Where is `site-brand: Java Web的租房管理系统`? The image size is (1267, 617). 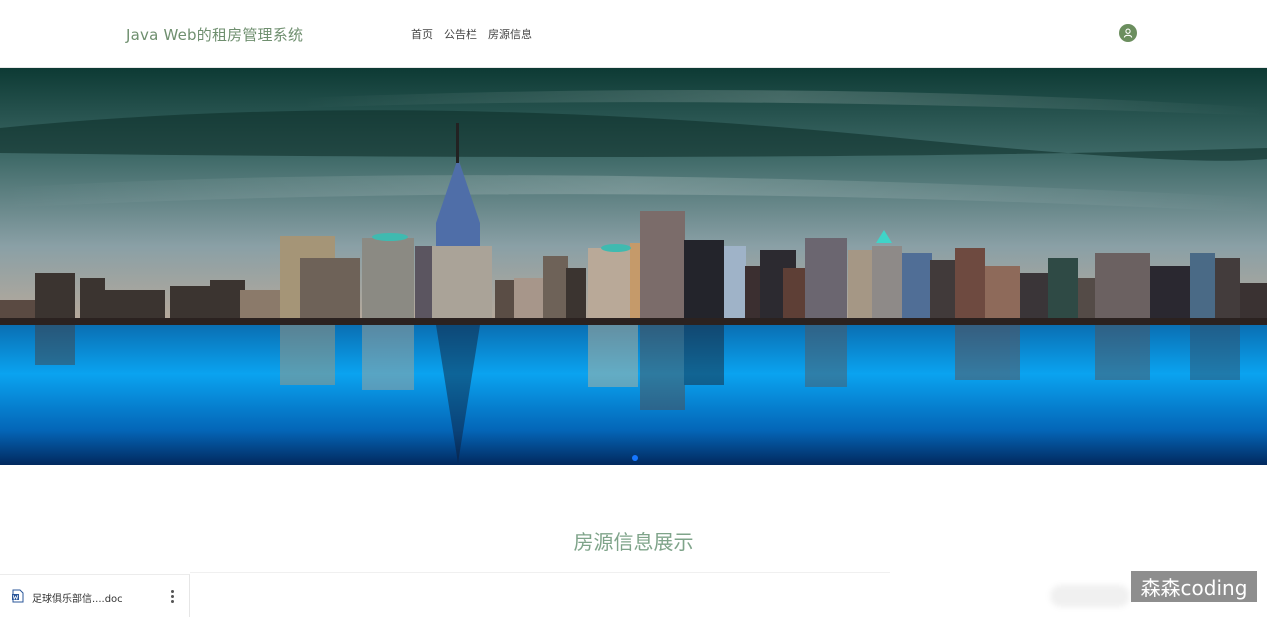 site-brand: Java Web的租房管理系统 is located at coordinates (214, 34).